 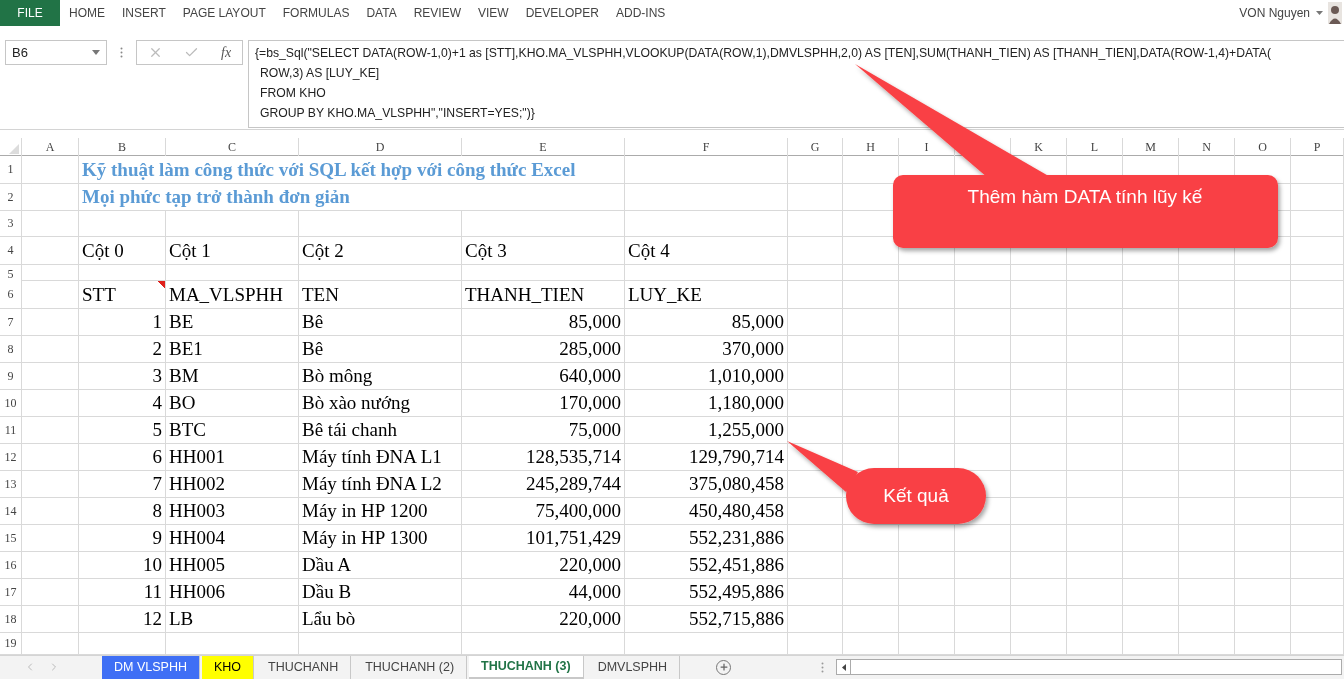 What do you see at coordinates (1150, 146) in the screenshot?
I see `column-header: M` at bounding box center [1150, 146].